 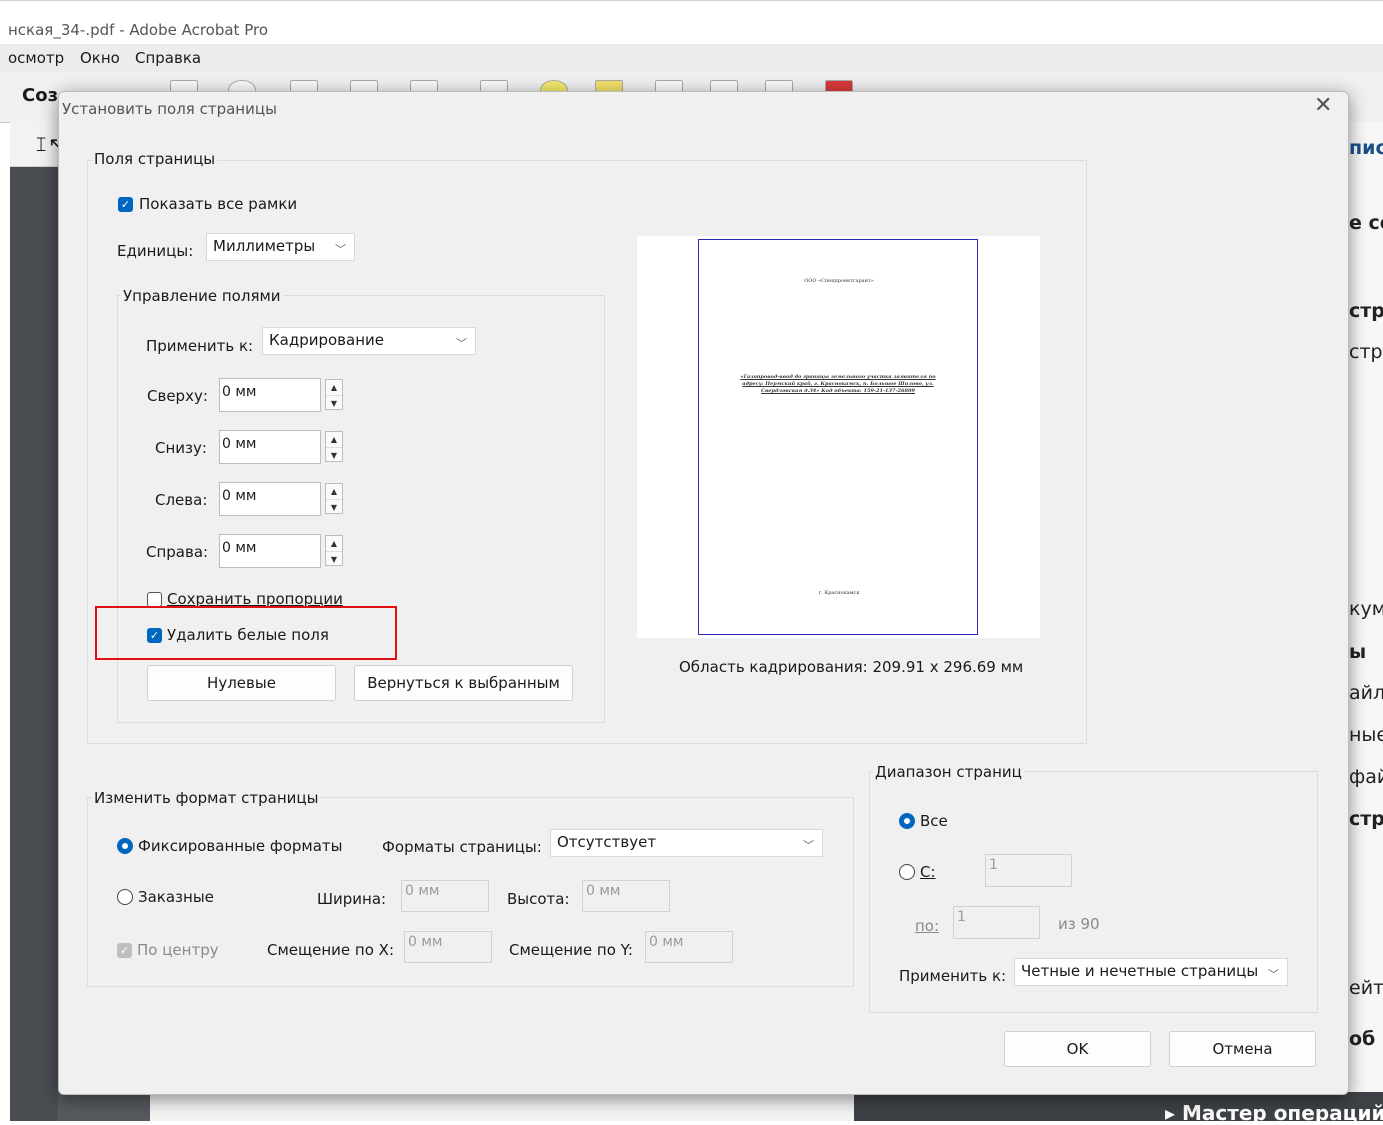 I want to click on window-title: нская_34-.pdf - Adobe Acrobat Pro, so click(x=138, y=30).